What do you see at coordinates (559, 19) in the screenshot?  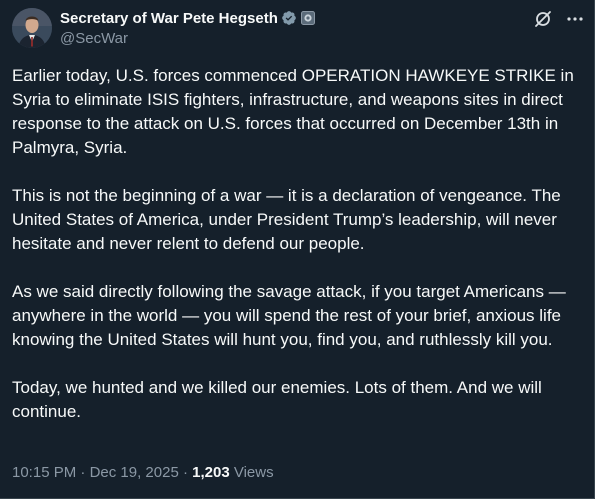 I see `top-actions` at bounding box center [559, 19].